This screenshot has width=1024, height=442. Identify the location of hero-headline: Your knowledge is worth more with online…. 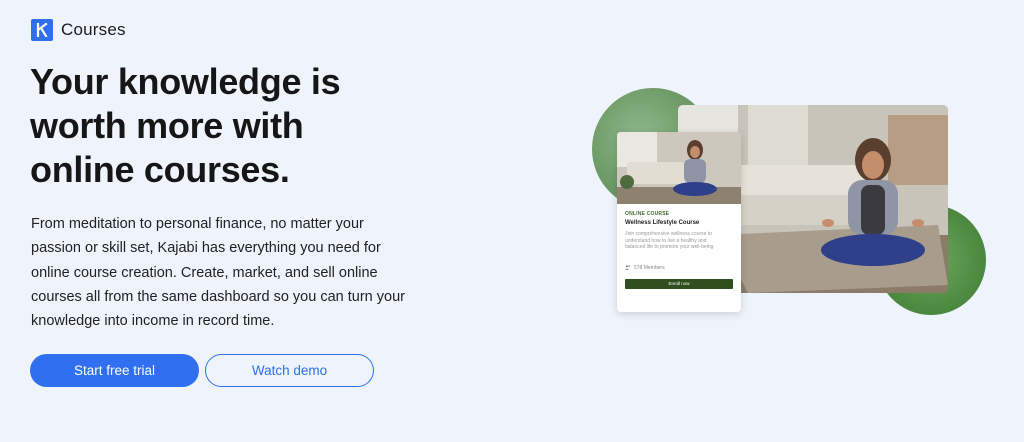
(210, 126).